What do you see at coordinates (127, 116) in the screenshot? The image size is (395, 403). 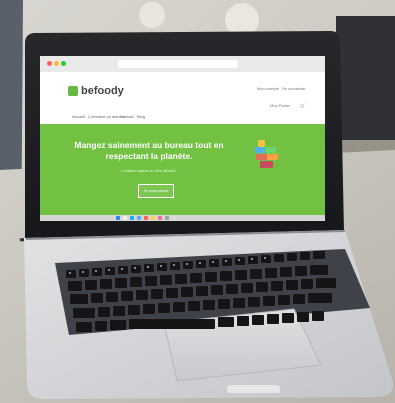 I see `nav-contact-link: Contact` at bounding box center [127, 116].